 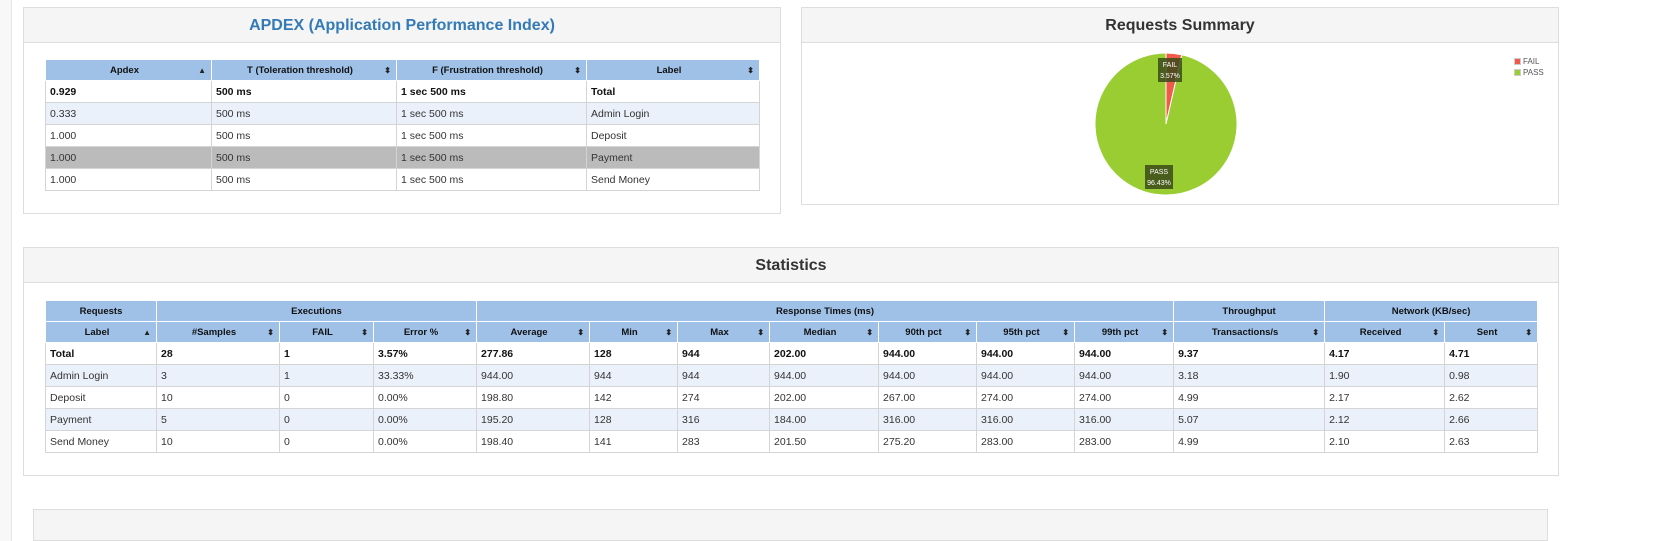 What do you see at coordinates (402, 157) in the screenshot?
I see `apdex-row-selected: 1.000 500 ms 1 sec 500 ms Payment` at bounding box center [402, 157].